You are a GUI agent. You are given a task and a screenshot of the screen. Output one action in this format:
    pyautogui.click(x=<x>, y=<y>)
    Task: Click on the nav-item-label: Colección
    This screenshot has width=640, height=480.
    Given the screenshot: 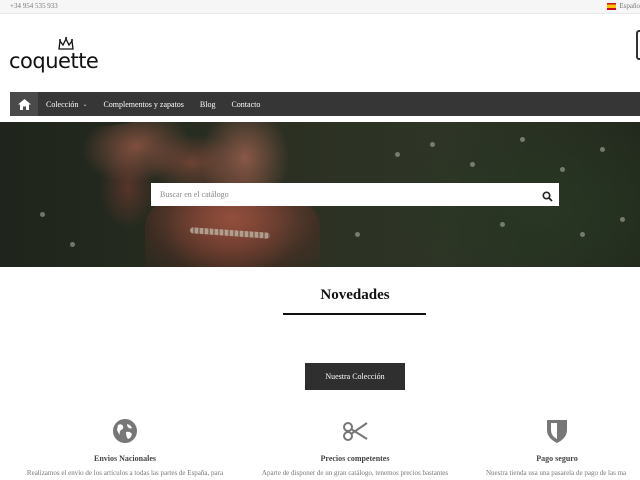 What is the action you would take?
    pyautogui.click(x=62, y=104)
    